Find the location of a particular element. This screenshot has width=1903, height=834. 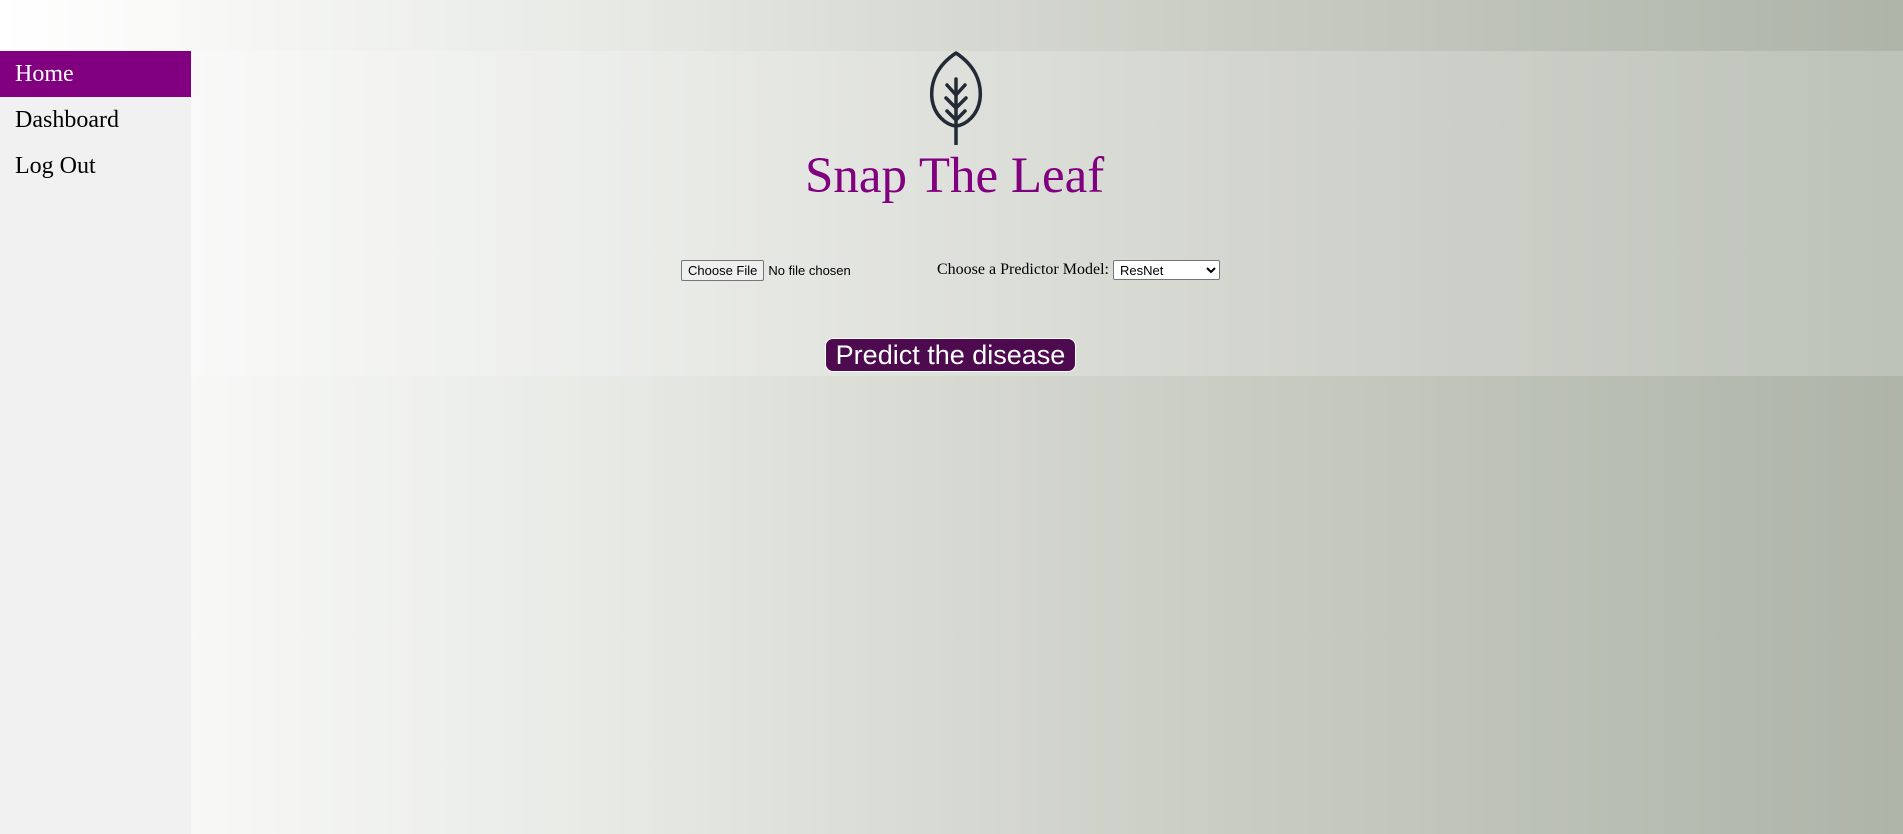

nav-item-logout: Log Out is located at coordinates (95, 166).